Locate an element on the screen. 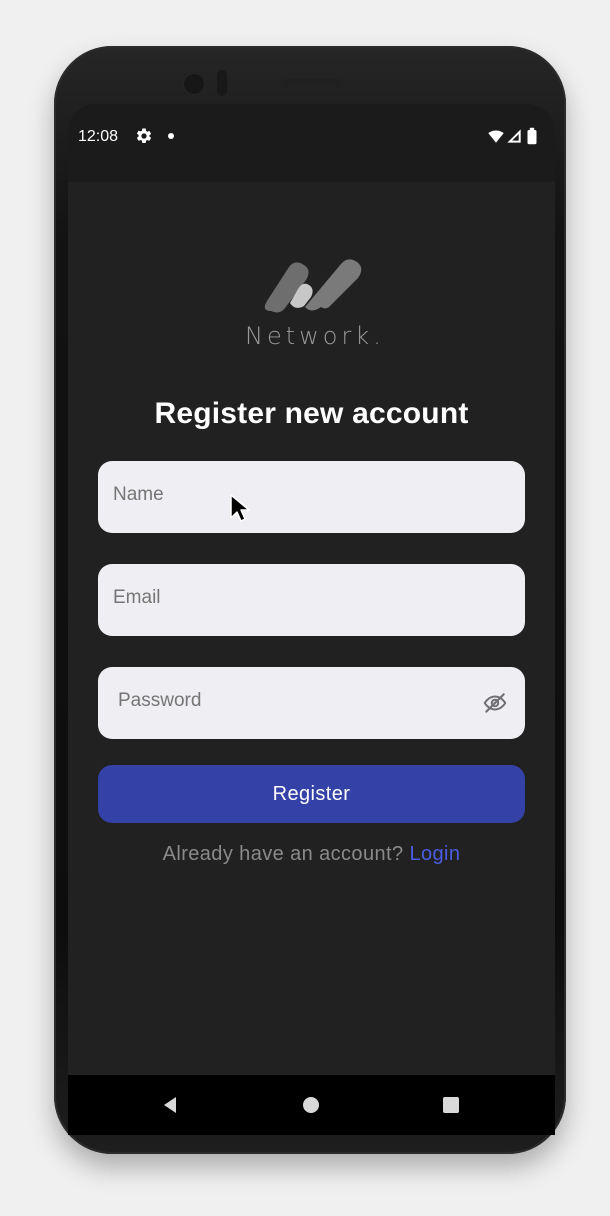  eye-off-icon is located at coordinates (495, 703).